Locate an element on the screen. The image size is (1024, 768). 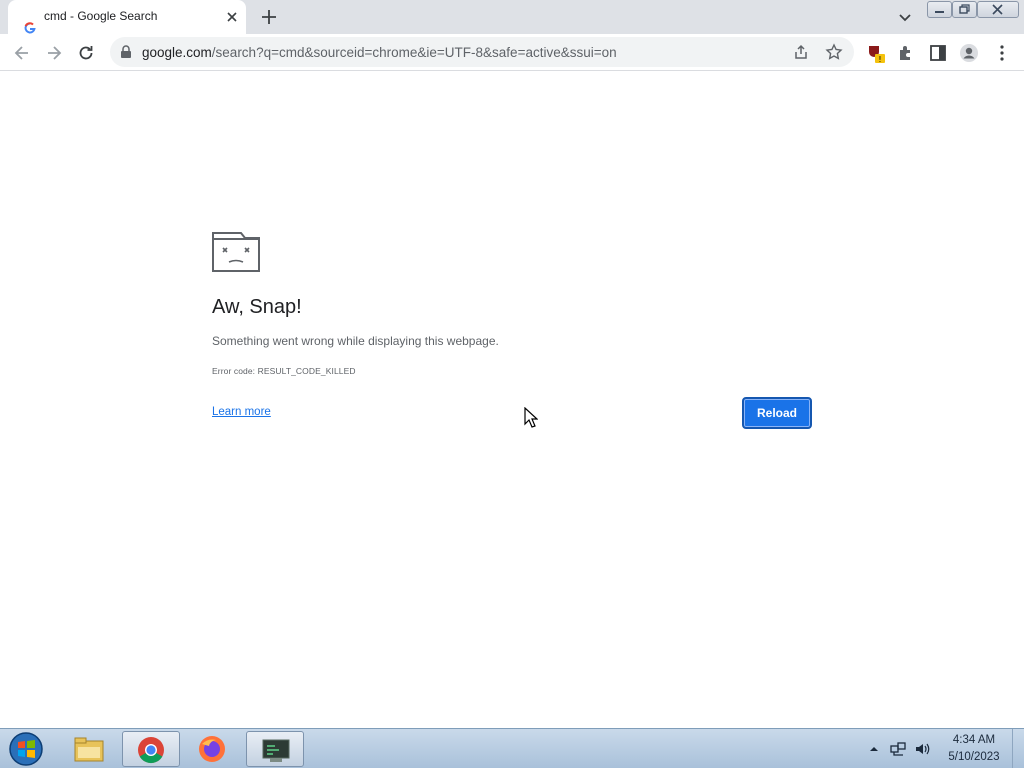
star-icon is located at coordinates (834, 52).